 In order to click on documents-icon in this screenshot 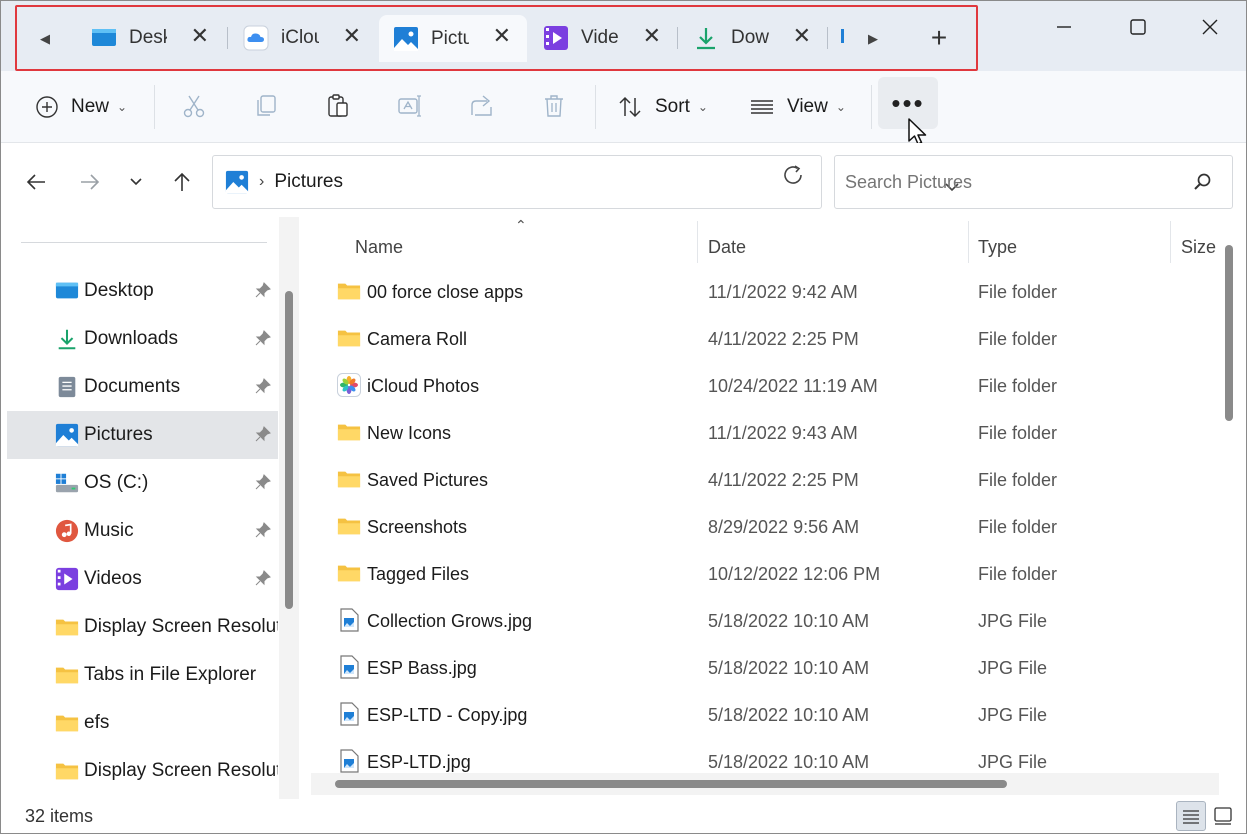, I will do `click(67, 387)`.